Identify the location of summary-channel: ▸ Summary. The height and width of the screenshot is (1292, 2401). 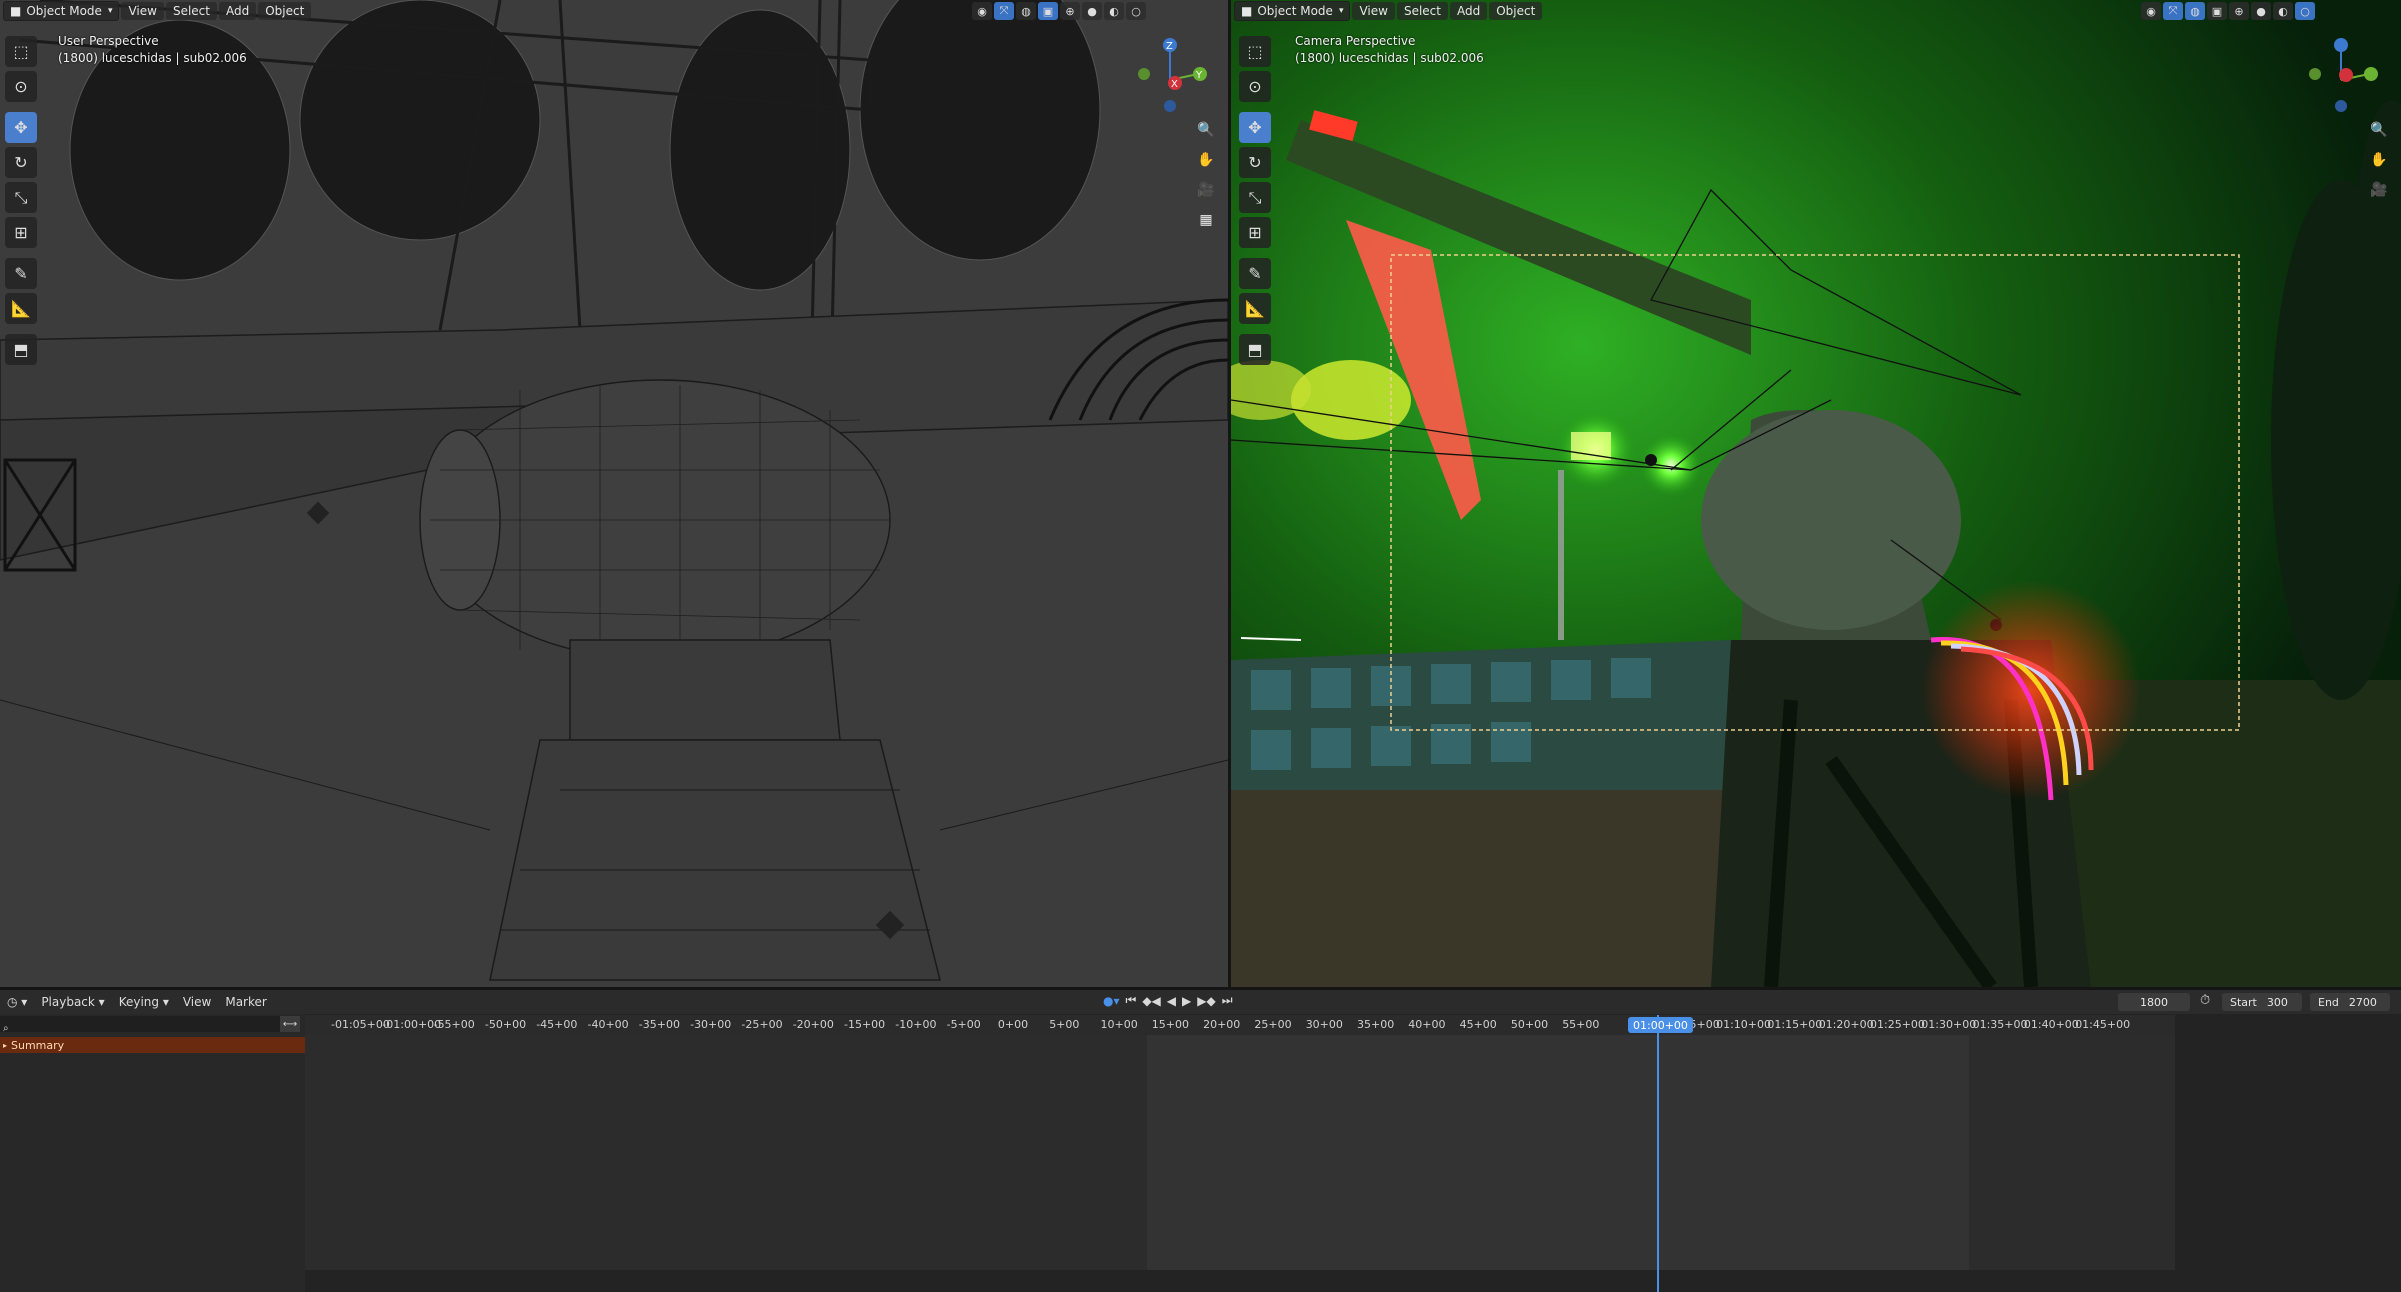
(152, 1045).